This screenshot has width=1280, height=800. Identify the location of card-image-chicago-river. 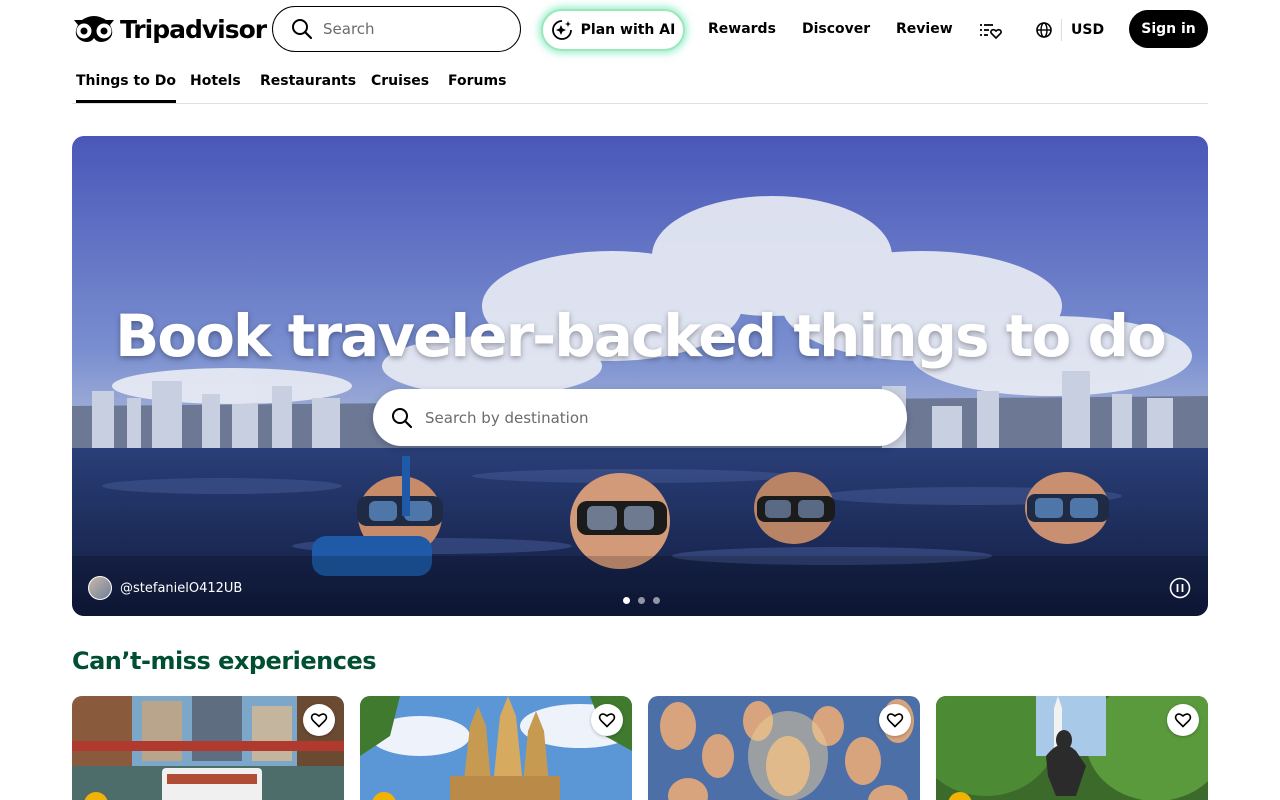
(208, 748).